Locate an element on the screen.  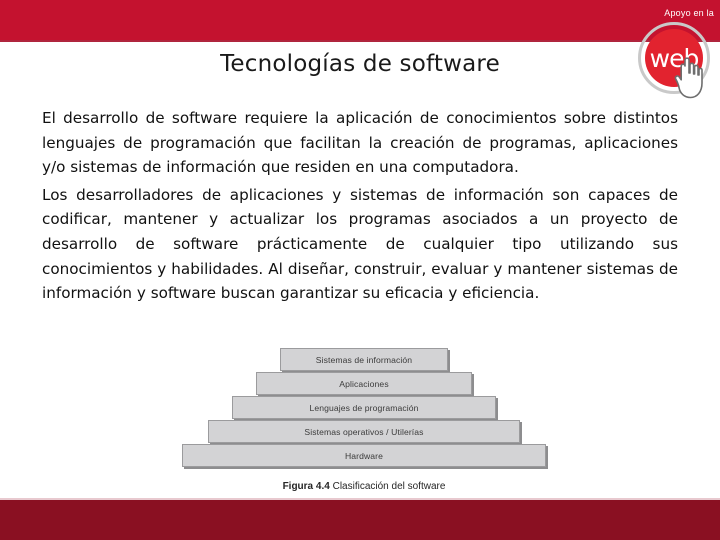
pyramid-layer-sistemas-de-informacion: Sistemas de información is located at coordinates (364, 359).